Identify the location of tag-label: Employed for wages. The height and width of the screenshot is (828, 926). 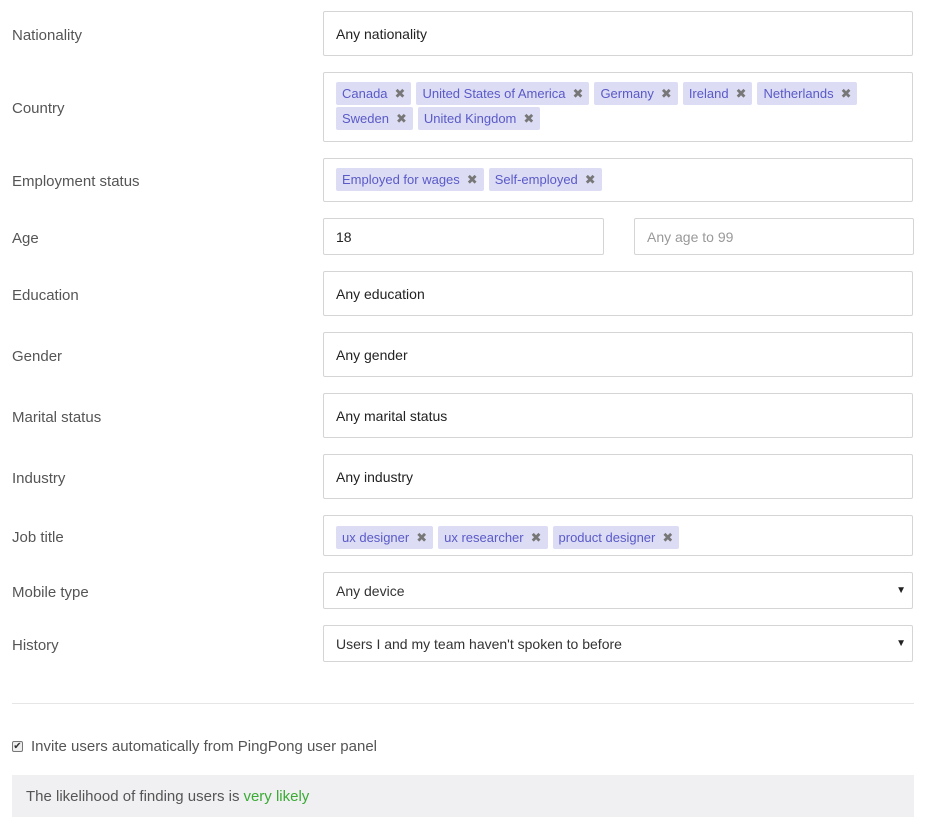
(401, 179).